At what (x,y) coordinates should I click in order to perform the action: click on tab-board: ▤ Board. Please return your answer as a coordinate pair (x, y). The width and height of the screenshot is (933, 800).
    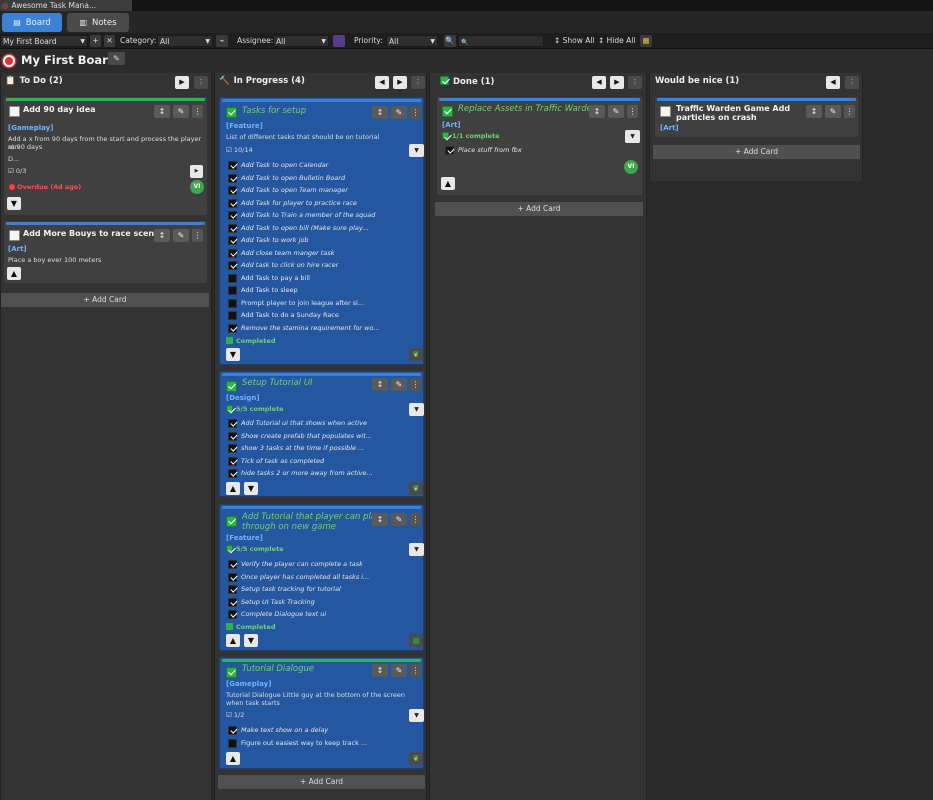
    Looking at the image, I should click on (32, 22).